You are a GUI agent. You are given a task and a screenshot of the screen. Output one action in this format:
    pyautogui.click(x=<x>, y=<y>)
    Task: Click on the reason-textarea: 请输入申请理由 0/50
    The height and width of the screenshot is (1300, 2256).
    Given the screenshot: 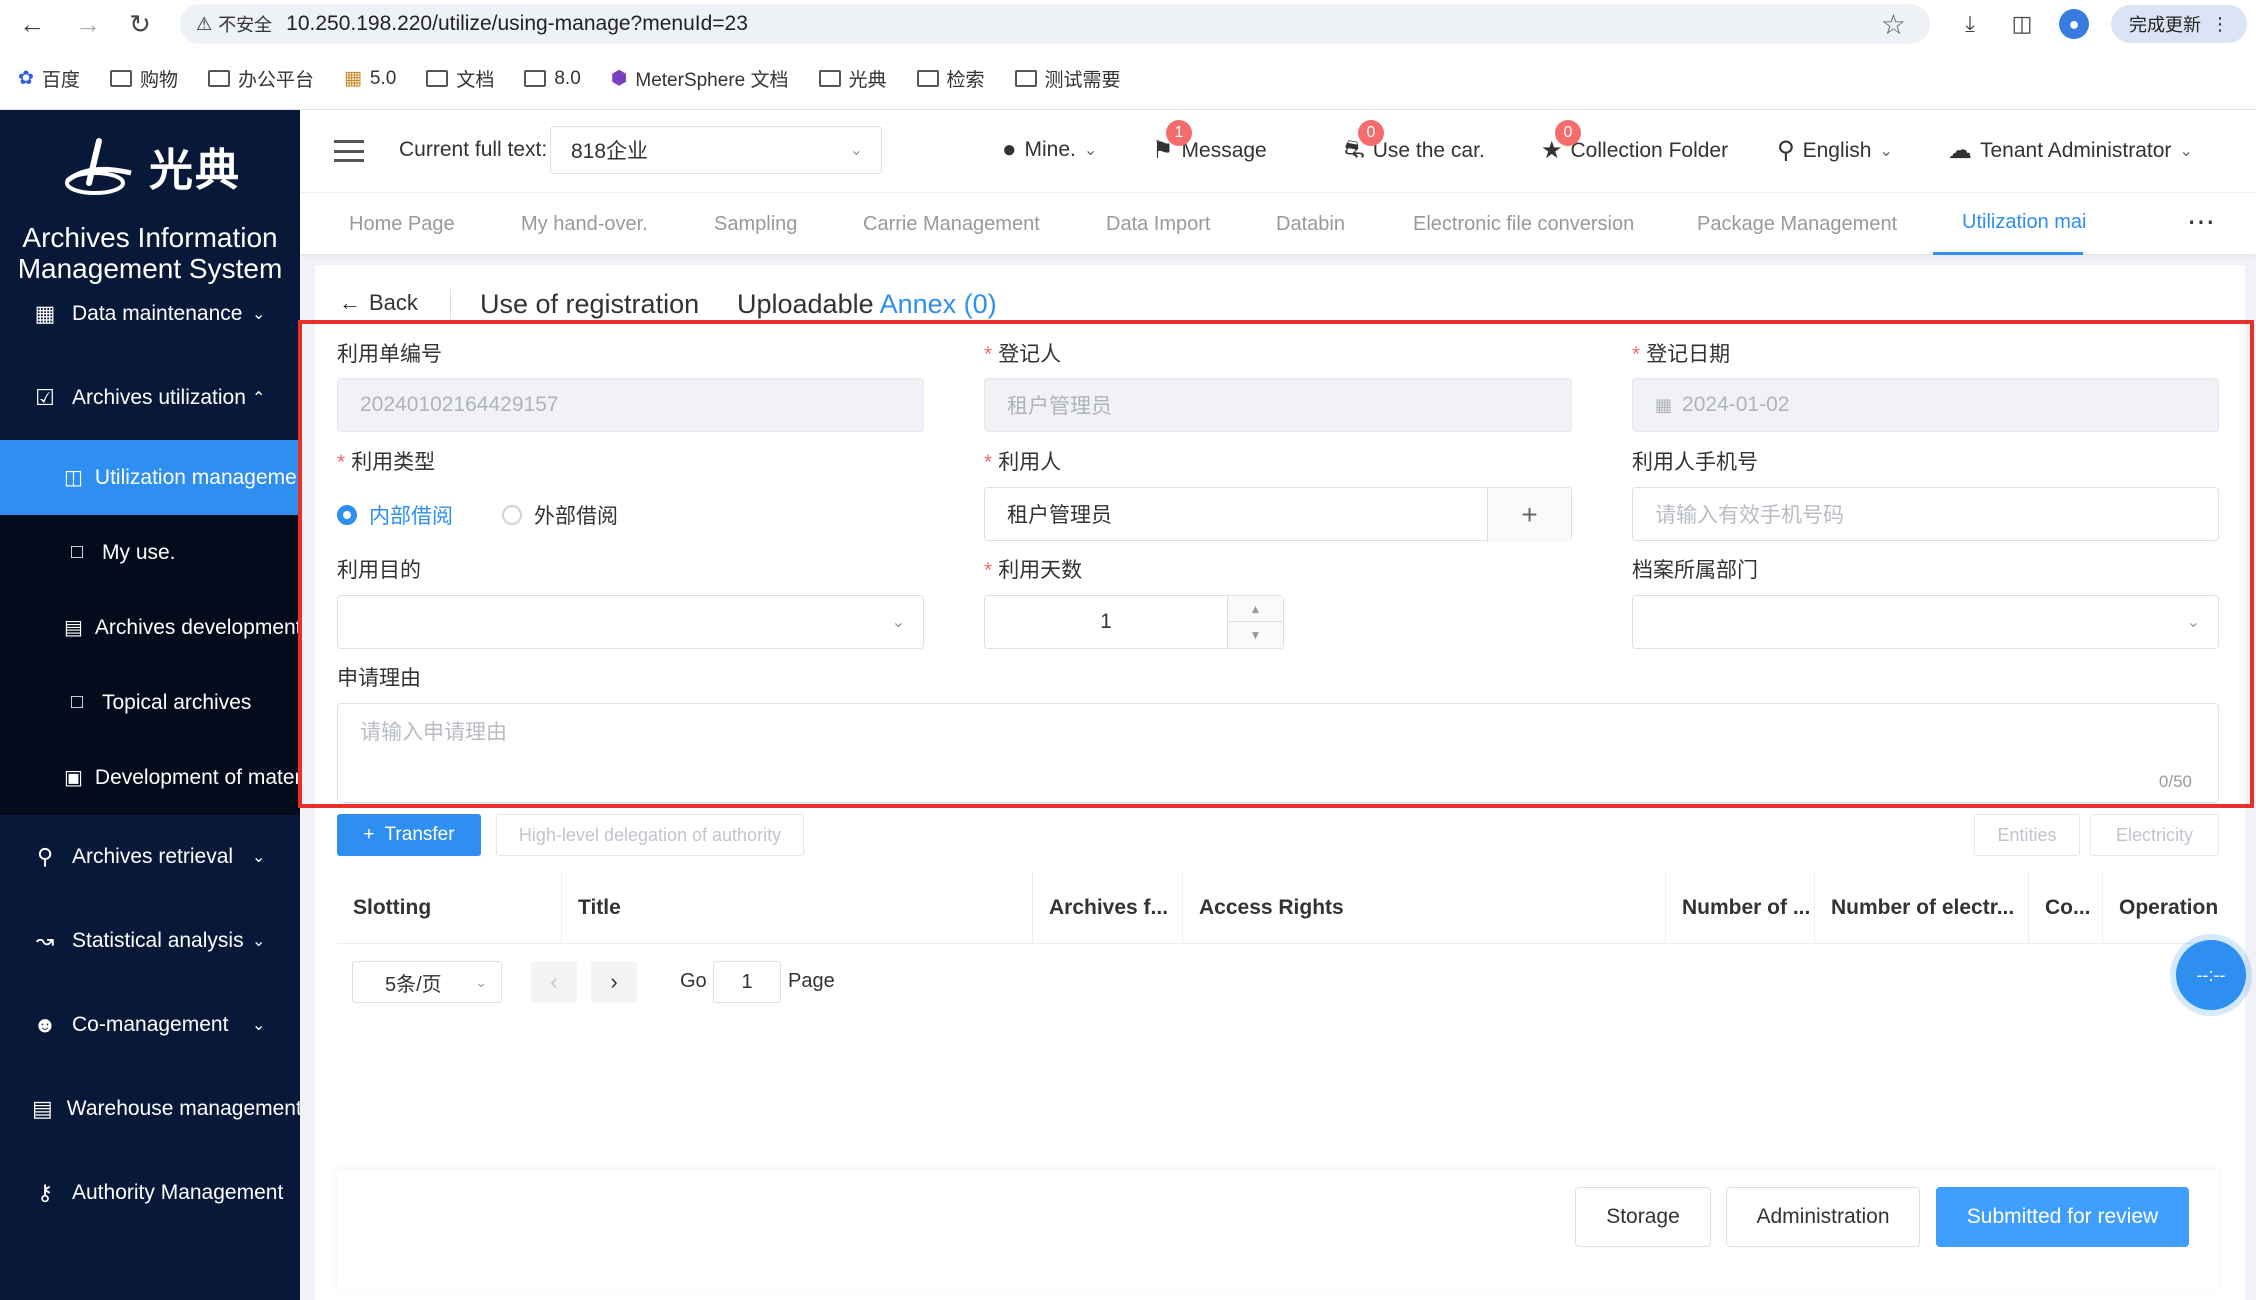 What is the action you would take?
    pyautogui.click(x=1278, y=753)
    